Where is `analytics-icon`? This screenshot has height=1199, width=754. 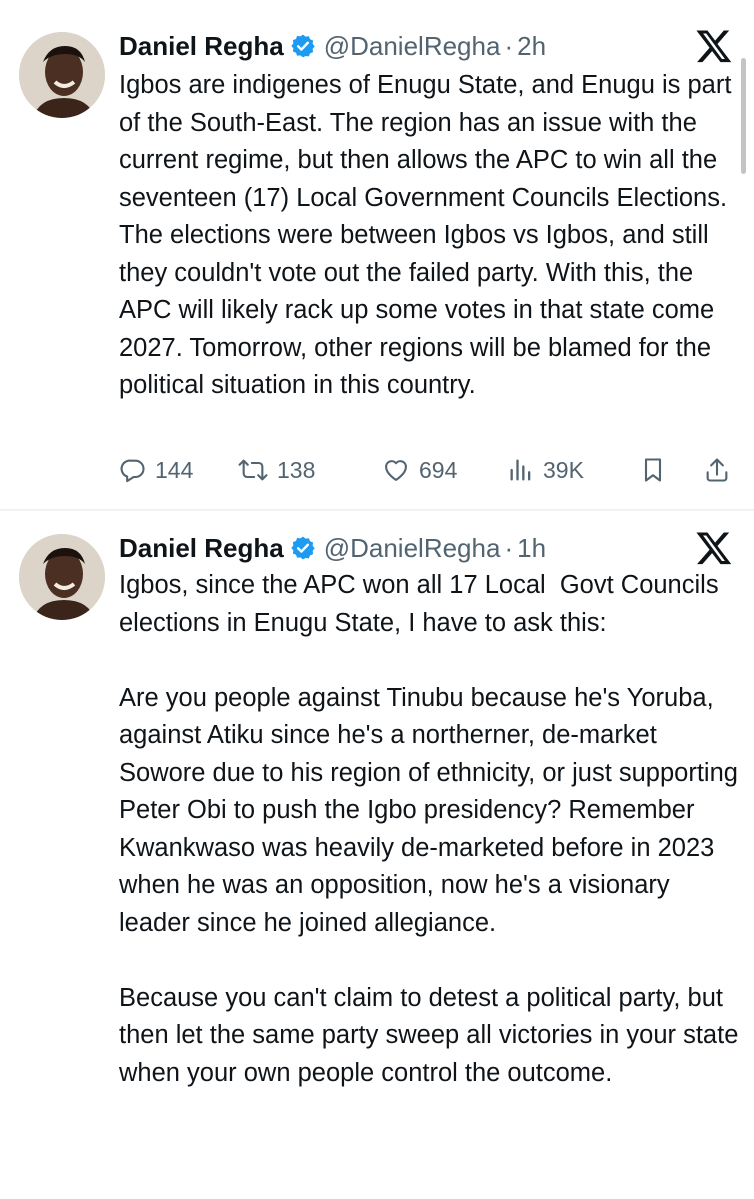 analytics-icon is located at coordinates (520, 470).